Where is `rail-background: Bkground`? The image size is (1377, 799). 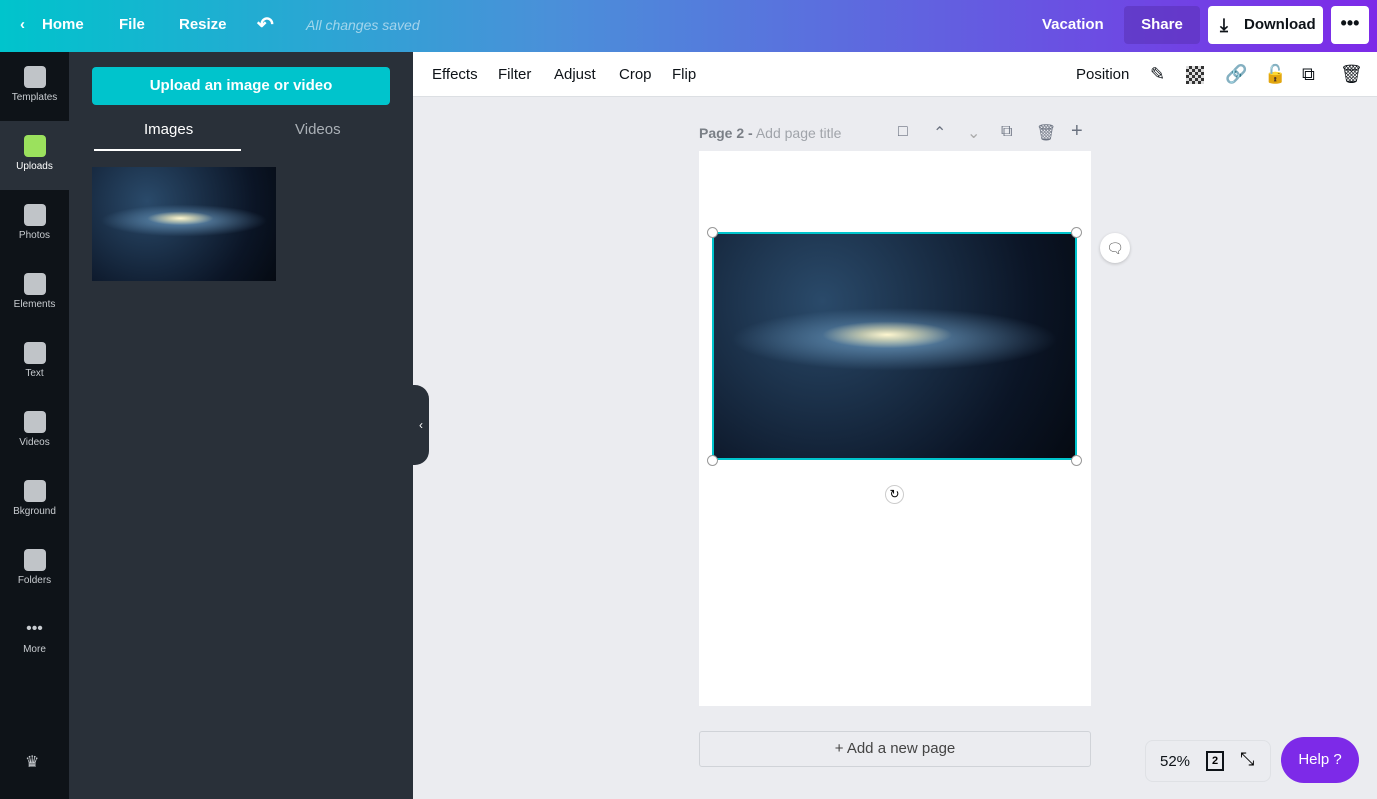 rail-background: Bkground is located at coordinates (34, 500).